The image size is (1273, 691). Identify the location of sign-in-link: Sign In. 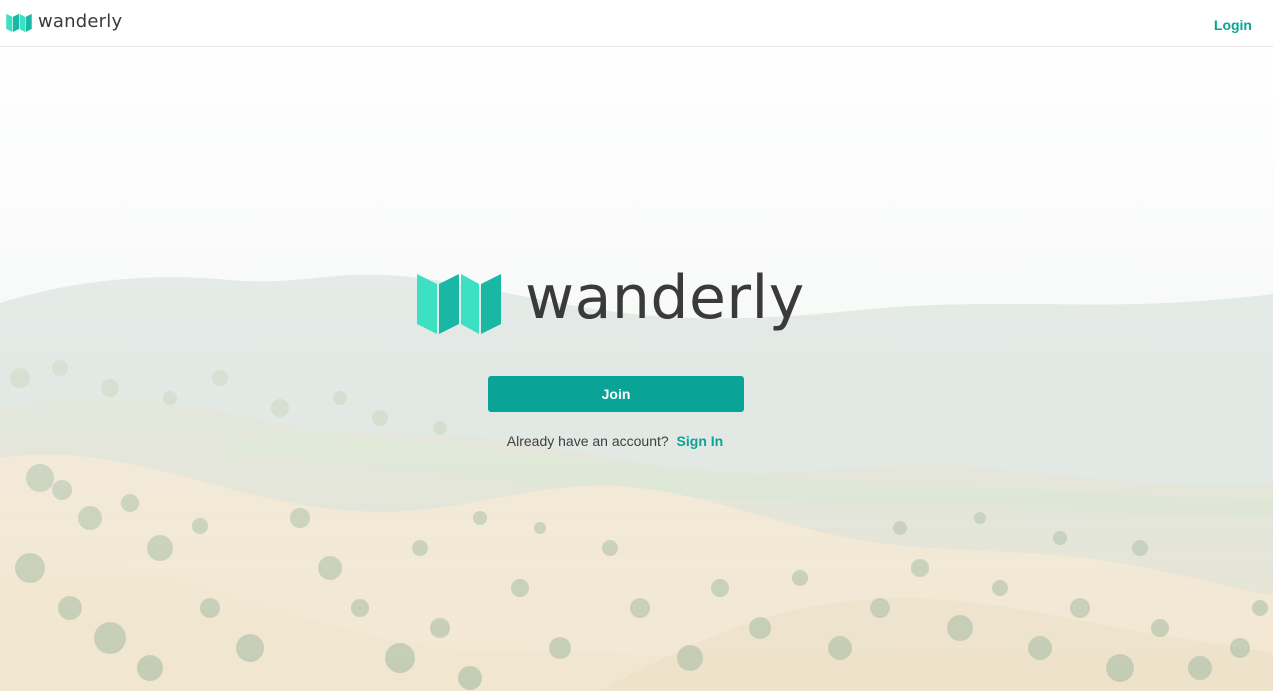
(700, 441).